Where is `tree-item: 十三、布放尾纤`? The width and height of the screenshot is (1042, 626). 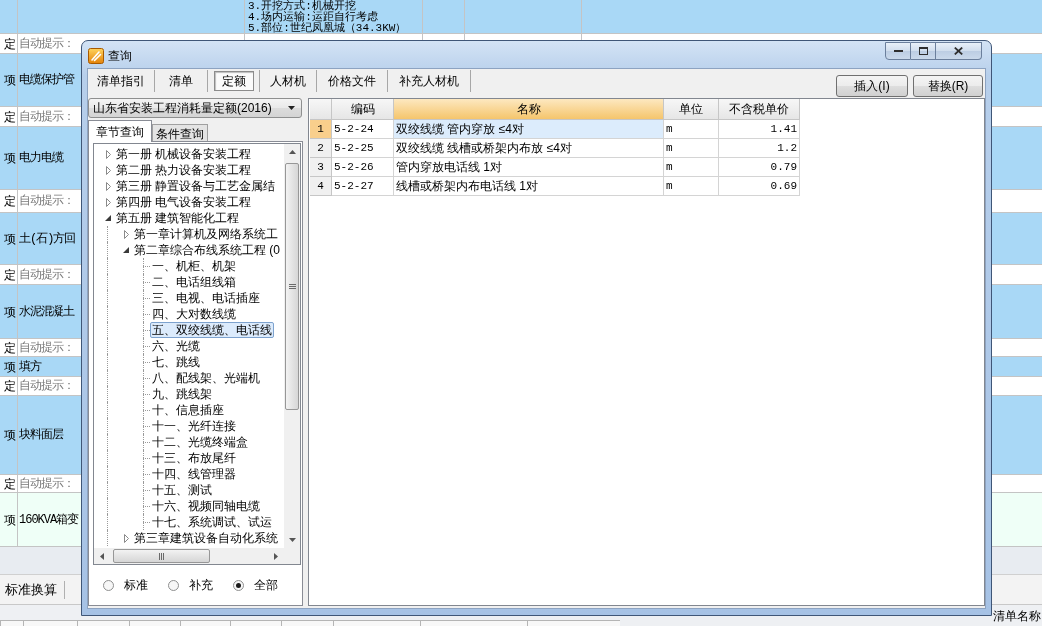 tree-item: 十三、布放尾纤 is located at coordinates (194, 458).